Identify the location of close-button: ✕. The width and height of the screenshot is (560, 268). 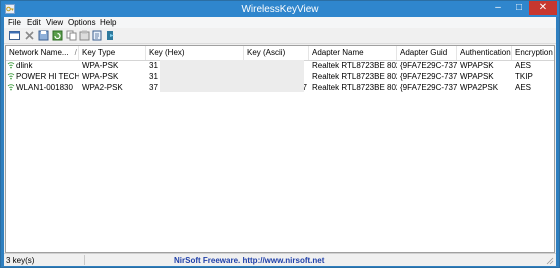
(543, 8).